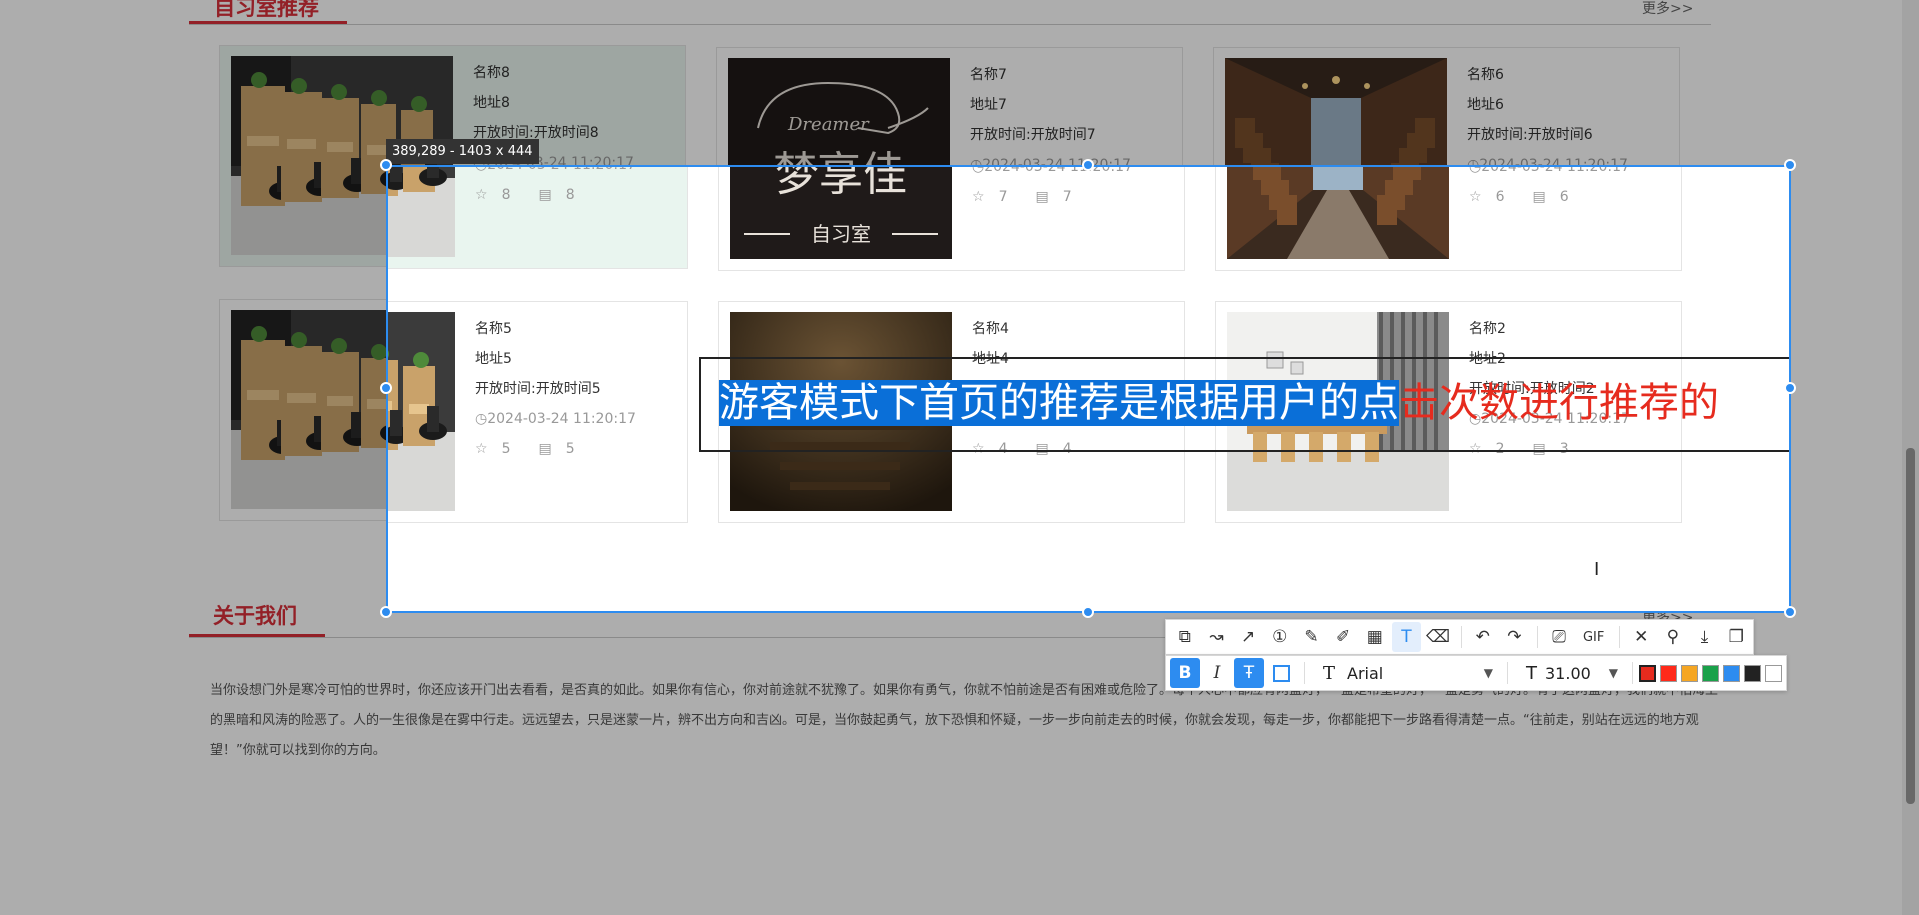 The image size is (1919, 915). I want to click on comment-count: ▤8, so click(563, 195).